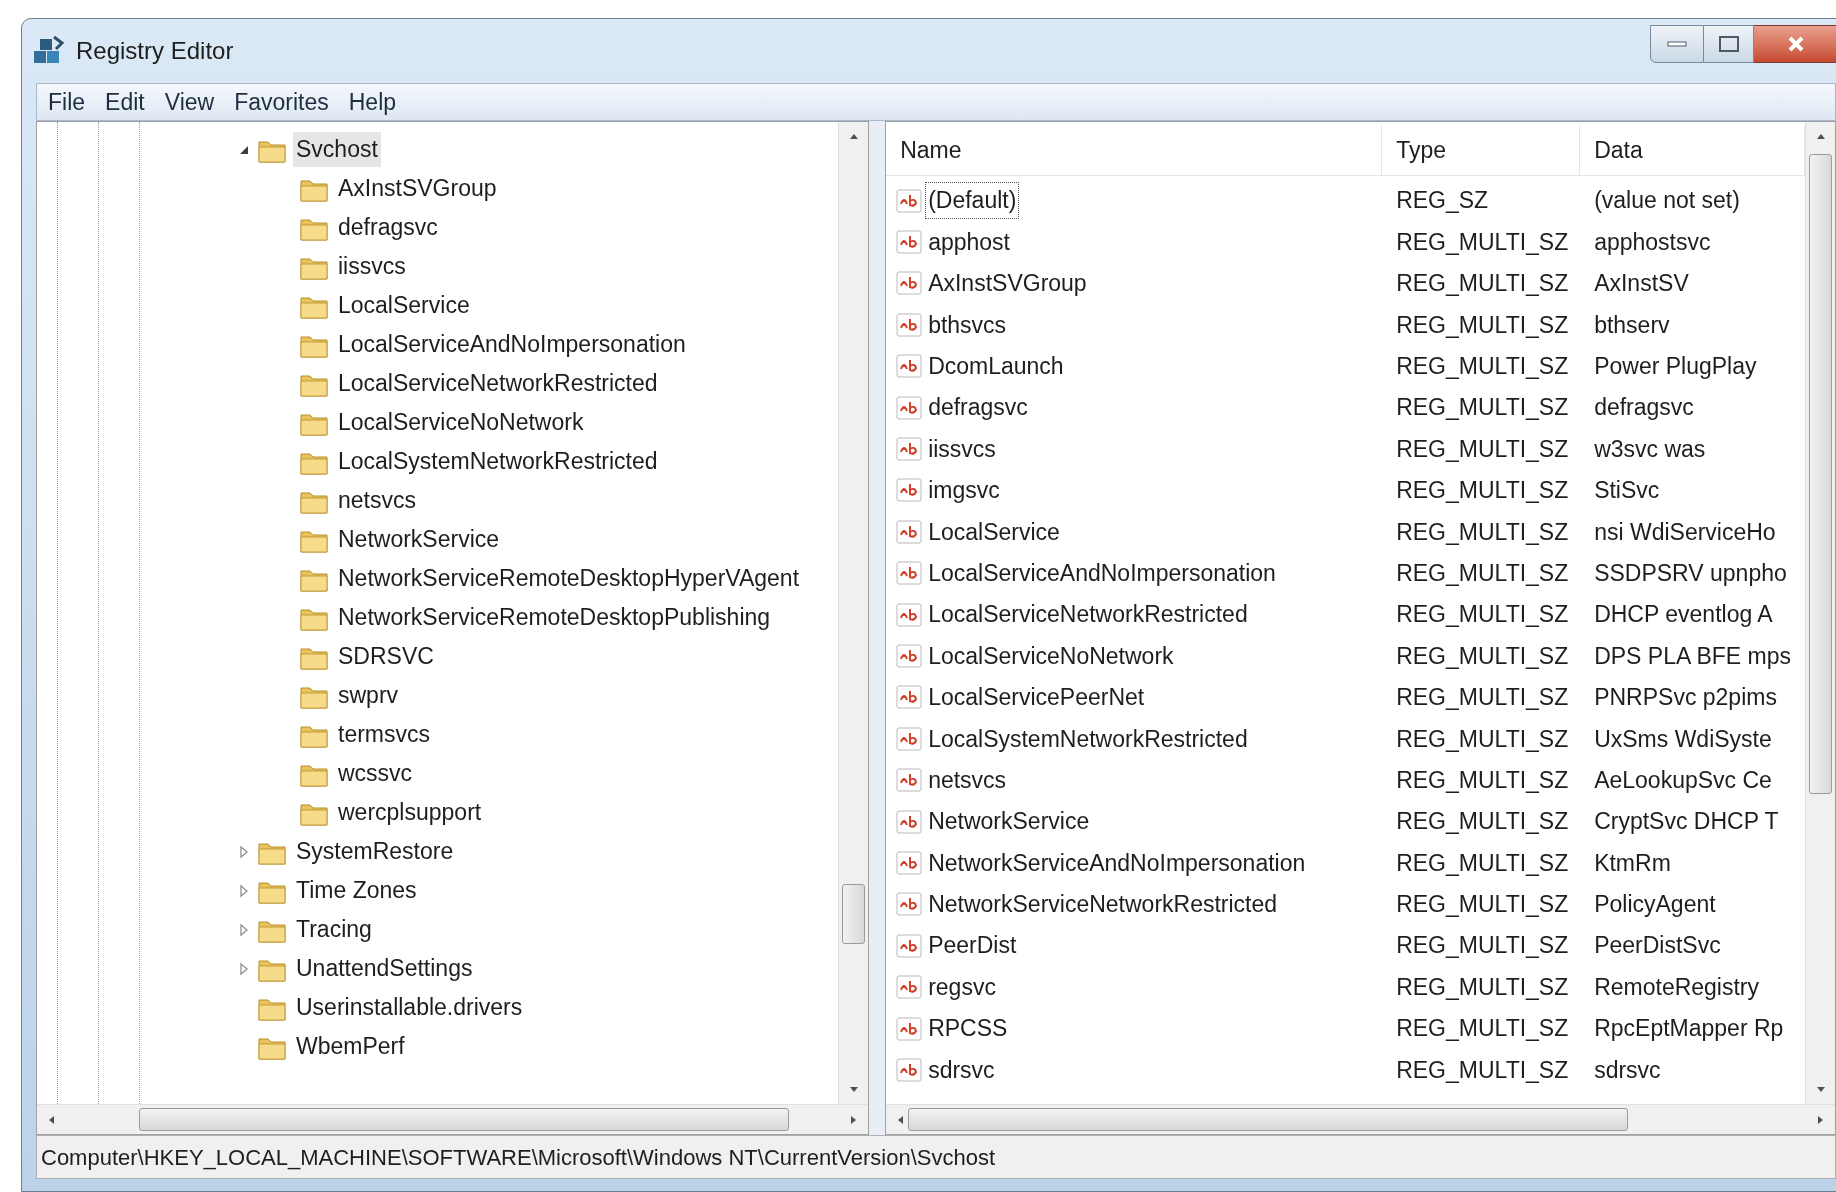 Image resolution: width=1836 pixels, height=1192 pixels. I want to click on close-button, so click(1795, 44).